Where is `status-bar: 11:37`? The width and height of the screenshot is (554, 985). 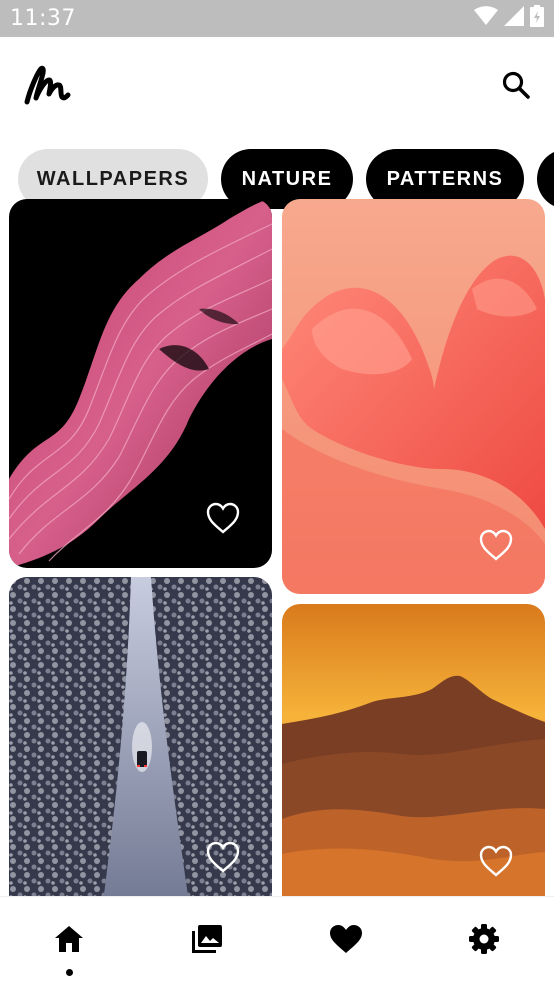 status-bar: 11:37 is located at coordinates (277, 18).